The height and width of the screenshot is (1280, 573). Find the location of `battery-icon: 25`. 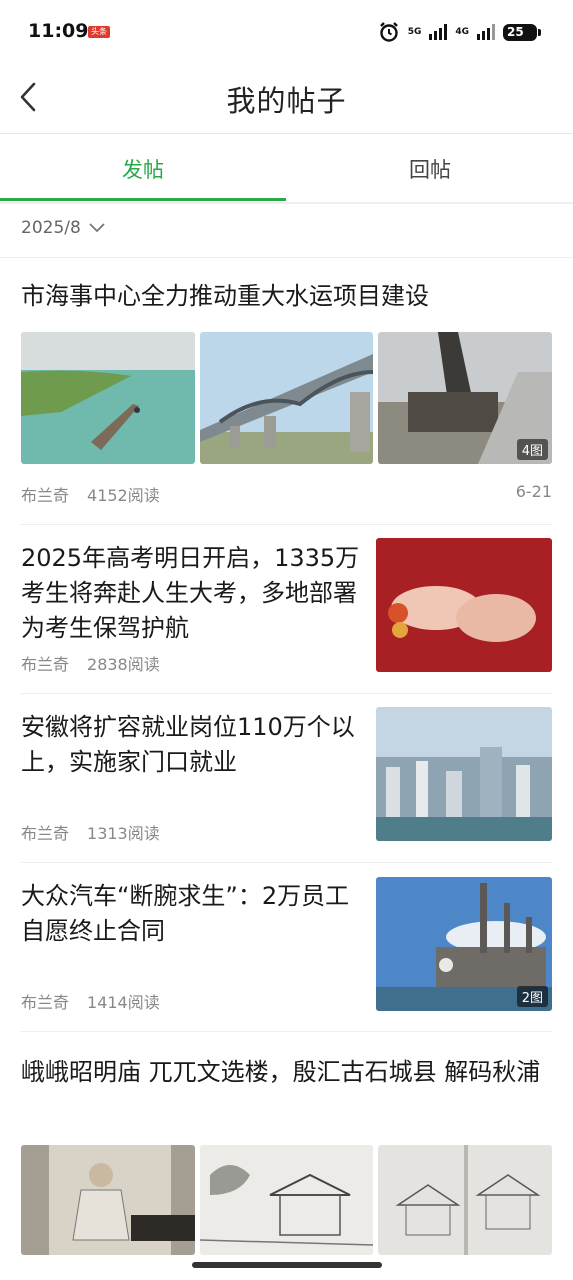

battery-icon: 25 is located at coordinates (522, 32).